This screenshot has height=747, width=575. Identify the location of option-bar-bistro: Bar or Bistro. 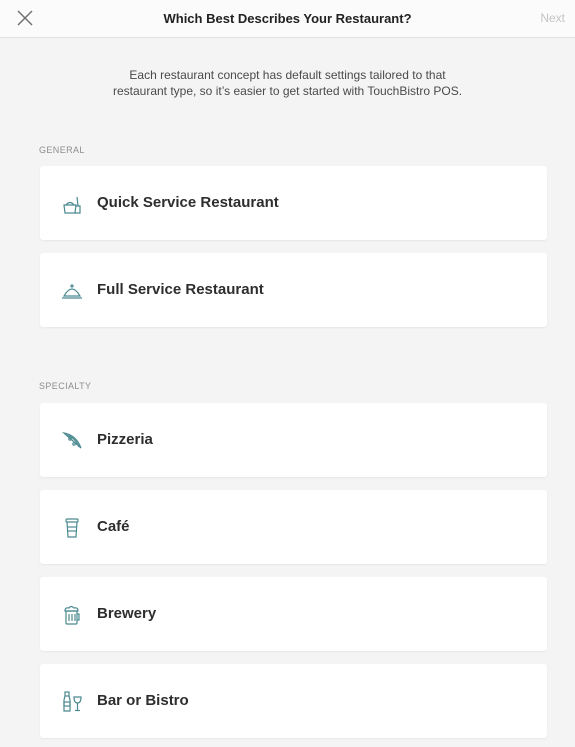
(293, 701).